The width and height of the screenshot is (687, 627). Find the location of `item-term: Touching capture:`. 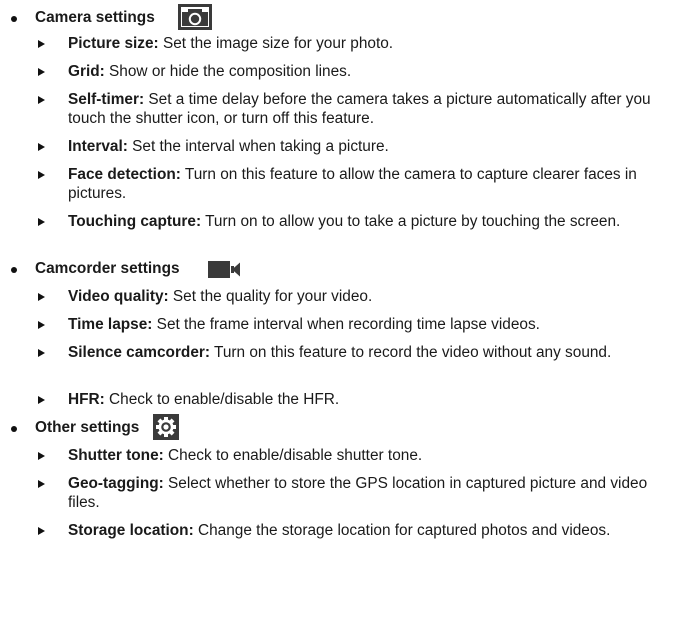

item-term: Touching capture: is located at coordinates (135, 221).